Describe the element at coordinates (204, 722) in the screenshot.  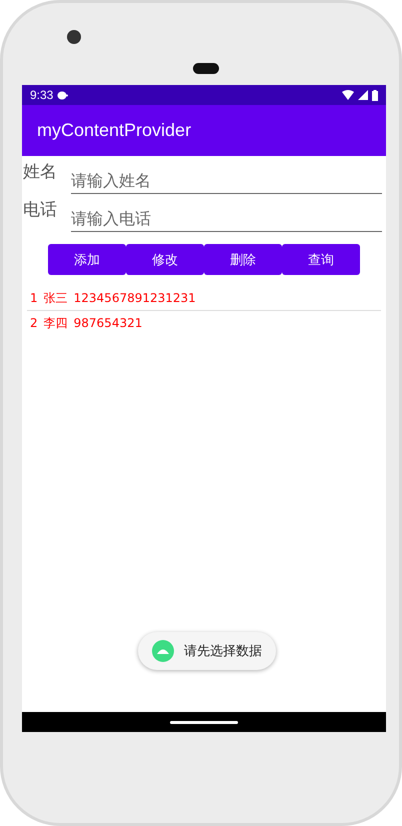
I see `home-handle` at that location.